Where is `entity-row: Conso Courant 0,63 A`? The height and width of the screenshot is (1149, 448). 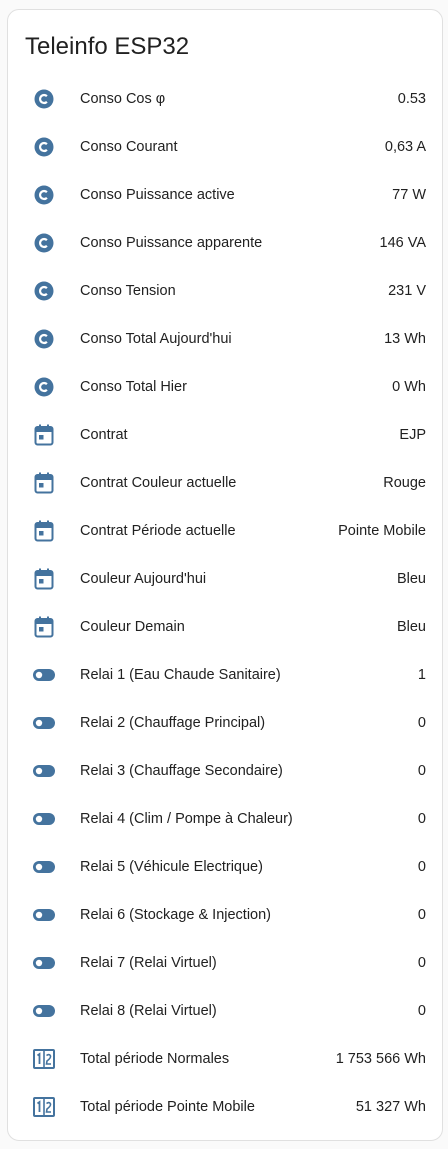
entity-row: Conso Courant 0,63 A is located at coordinates (225, 147).